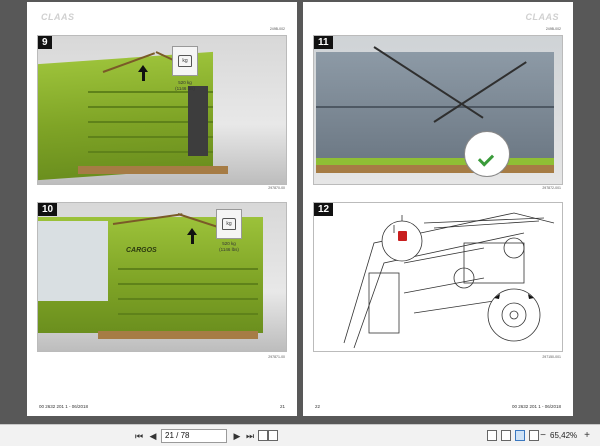 This screenshot has height=446, width=600. Describe the element at coordinates (263, 435) in the screenshot. I see `copy-page-icon` at that location.